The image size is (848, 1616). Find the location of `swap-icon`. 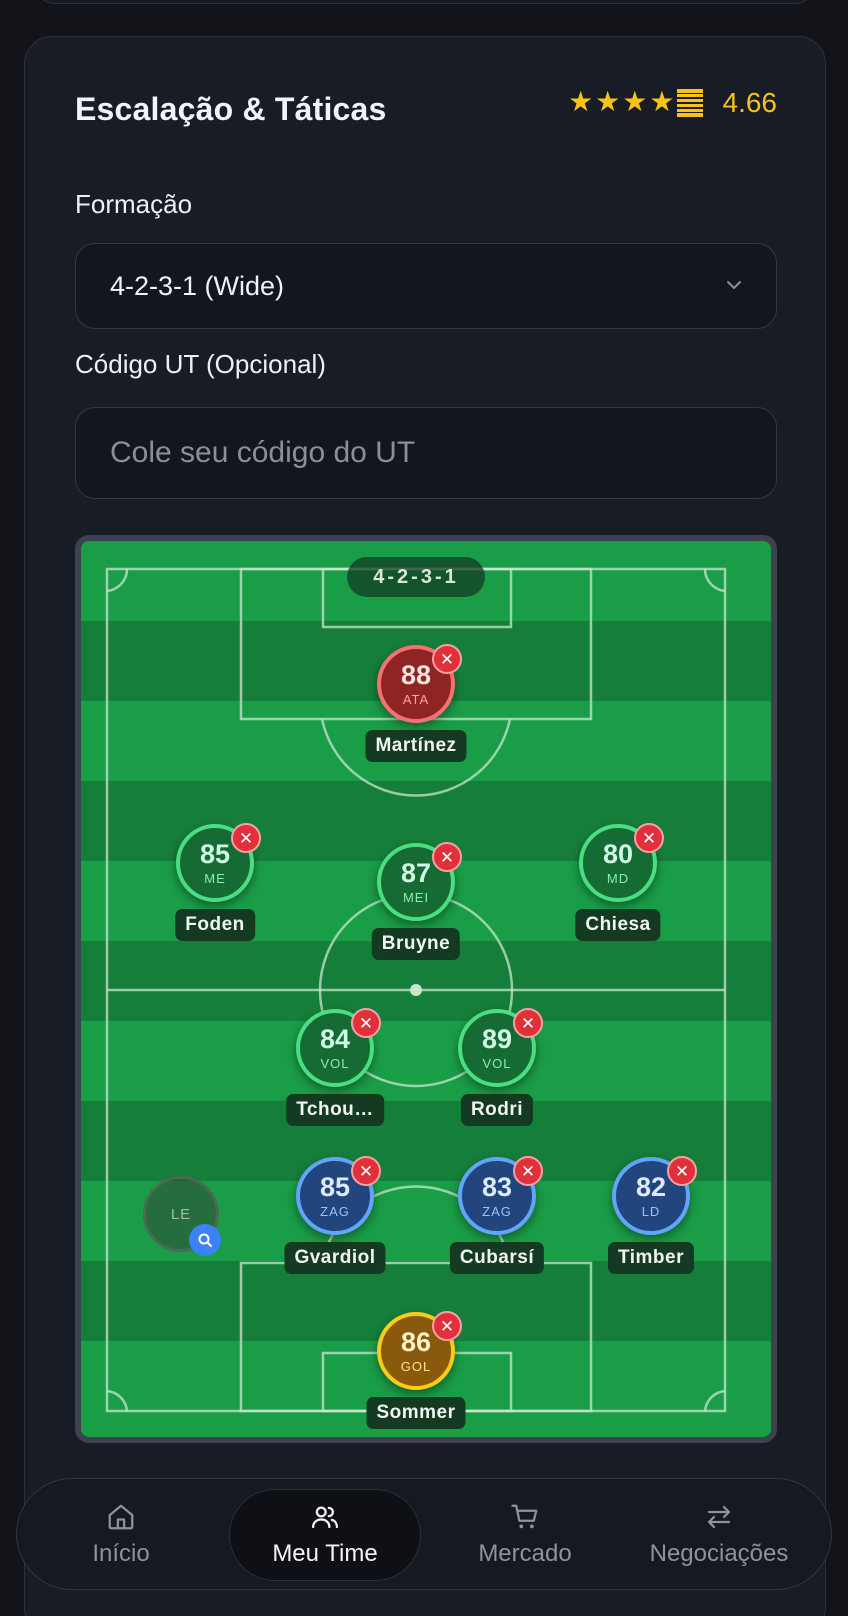

swap-icon is located at coordinates (719, 1517).